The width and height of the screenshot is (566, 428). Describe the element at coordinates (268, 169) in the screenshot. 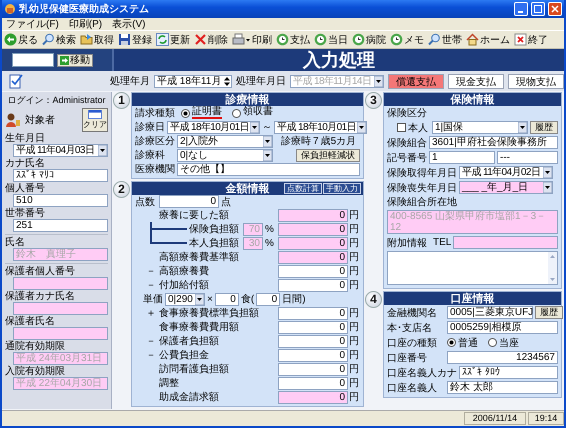

I see `input-field: その他【】` at that location.